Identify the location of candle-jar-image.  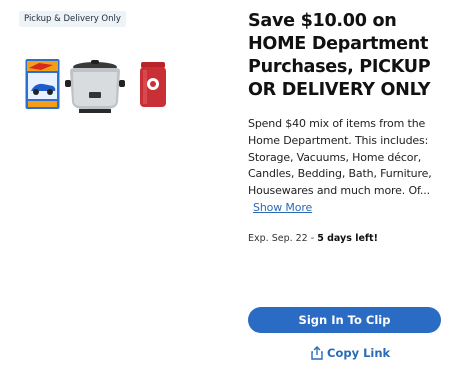
(153, 84).